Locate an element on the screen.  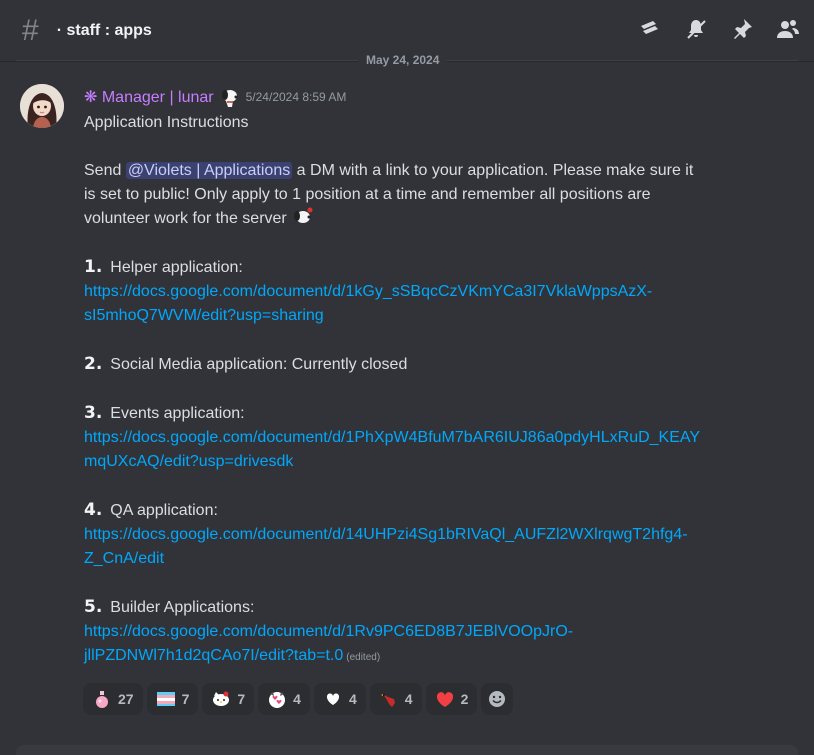
threads-icon is located at coordinates (650, 29).